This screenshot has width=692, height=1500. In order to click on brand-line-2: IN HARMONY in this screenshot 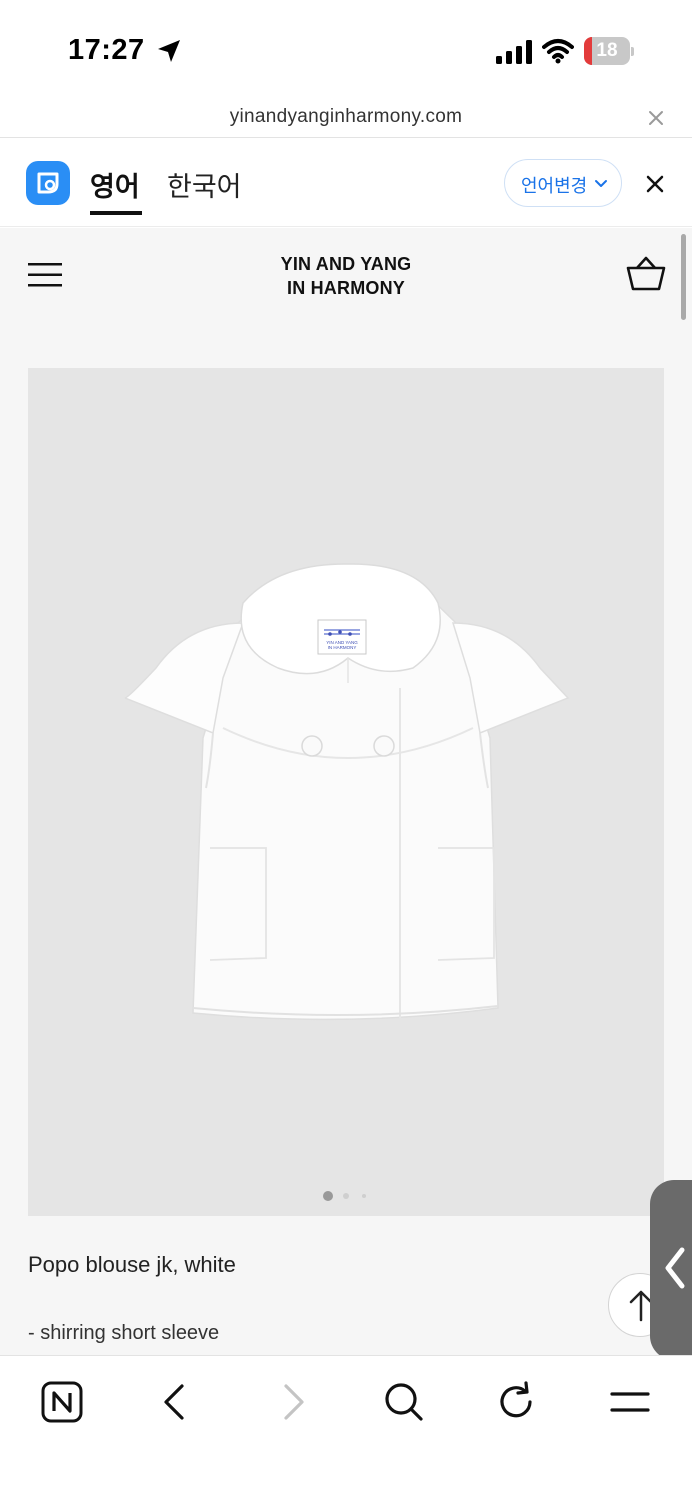, I will do `click(346, 288)`.